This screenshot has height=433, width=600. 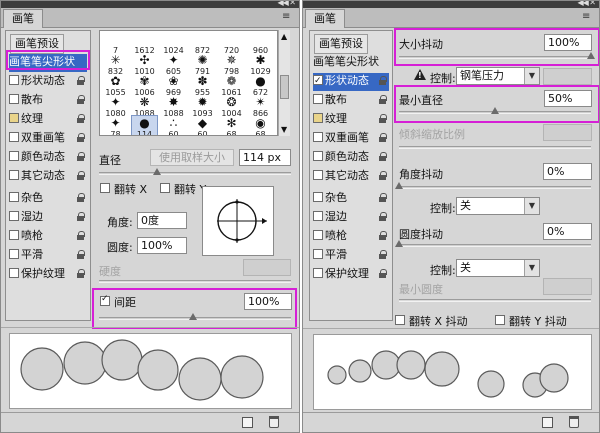 I want to click on spacing-checkbox, so click(x=105, y=300).